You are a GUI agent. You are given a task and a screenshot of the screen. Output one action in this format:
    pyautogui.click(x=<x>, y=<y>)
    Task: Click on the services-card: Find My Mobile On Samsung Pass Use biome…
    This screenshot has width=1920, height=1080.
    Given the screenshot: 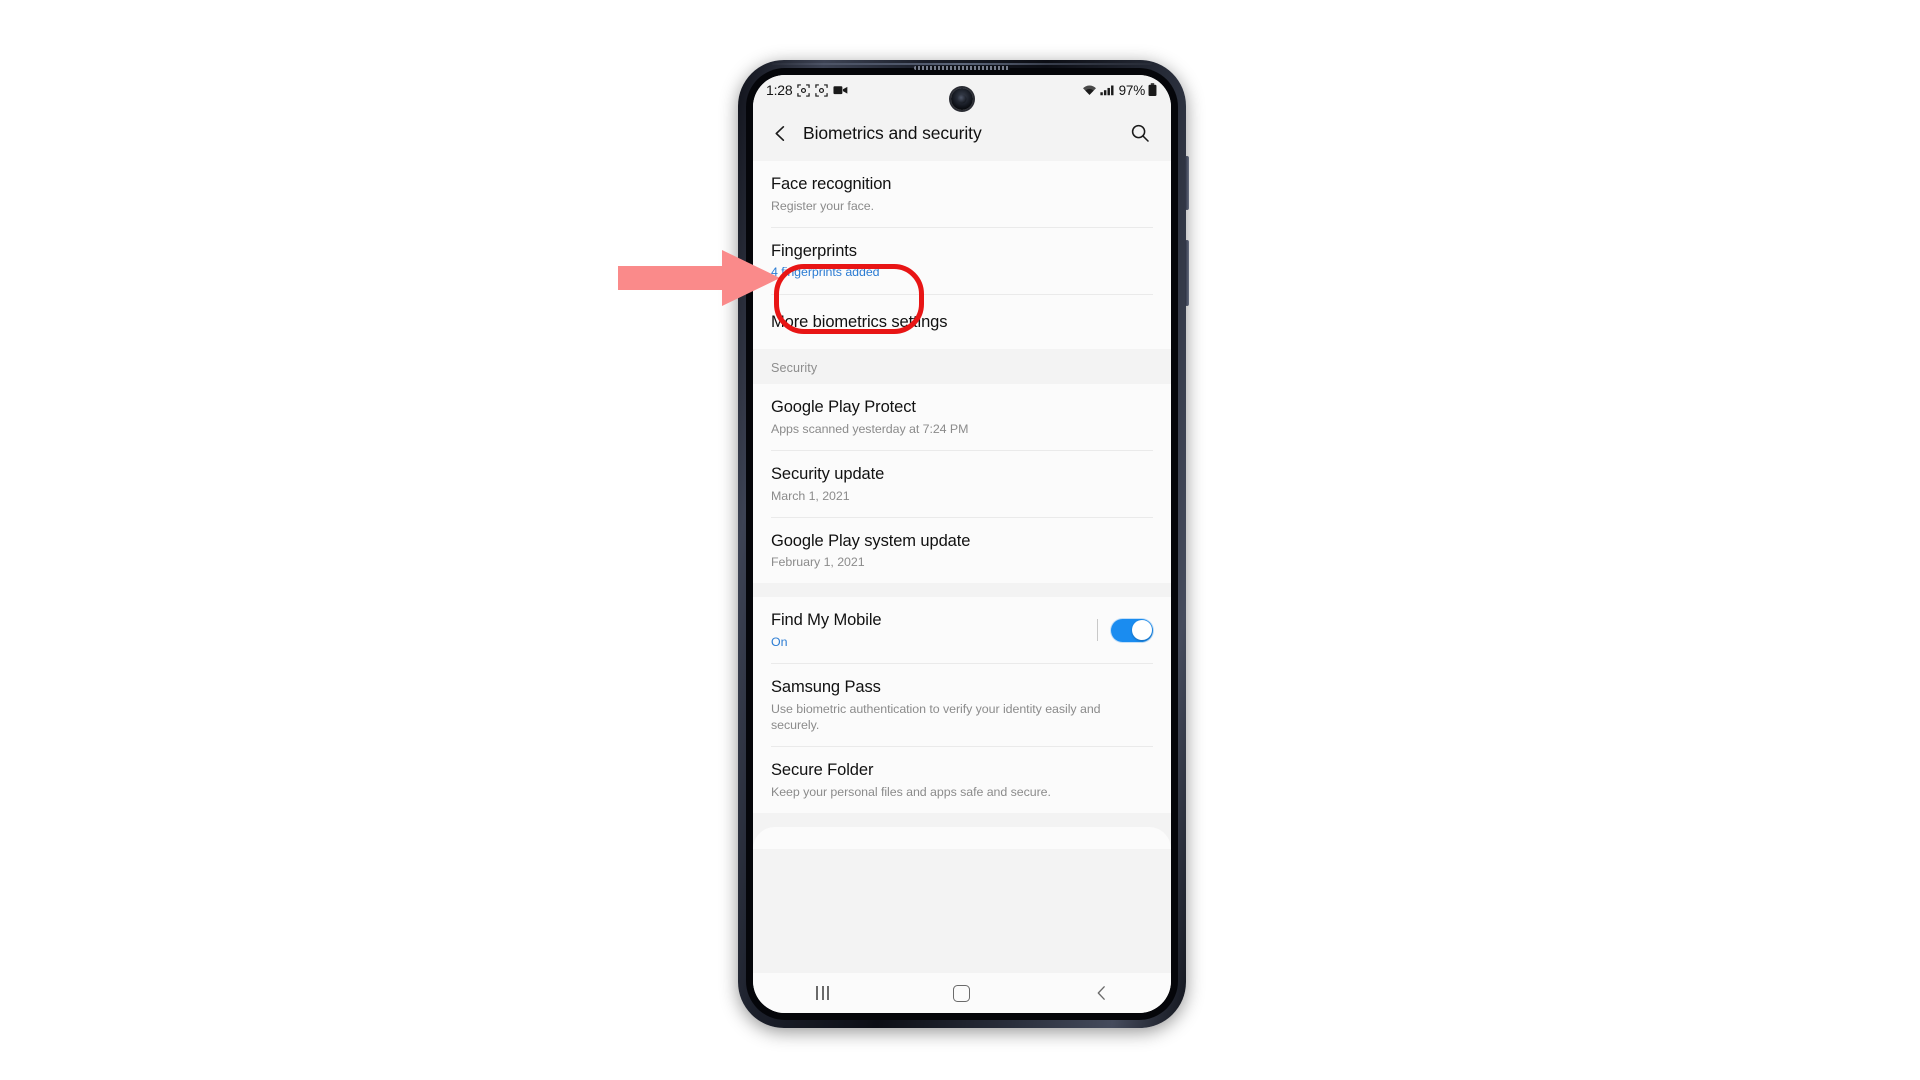 What is the action you would take?
    pyautogui.click(x=962, y=705)
    